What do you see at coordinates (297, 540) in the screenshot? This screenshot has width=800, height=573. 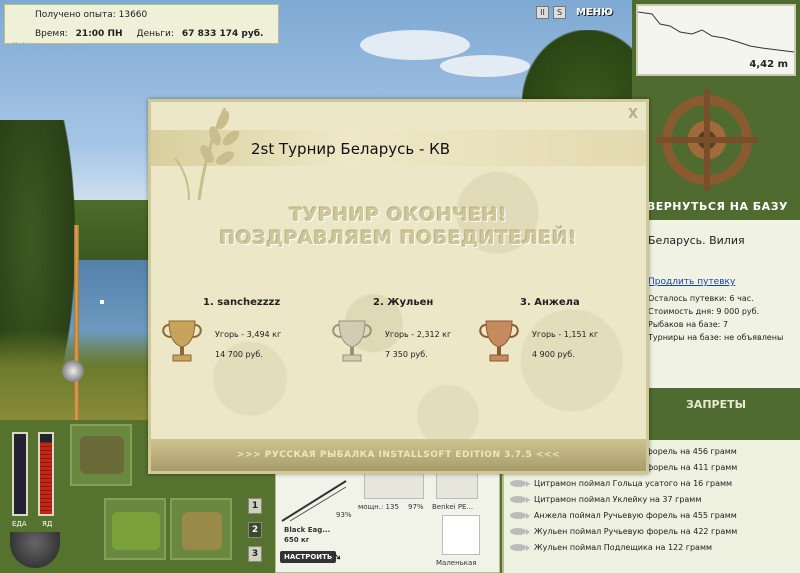 I see `rod-weight: 650 кг` at bounding box center [297, 540].